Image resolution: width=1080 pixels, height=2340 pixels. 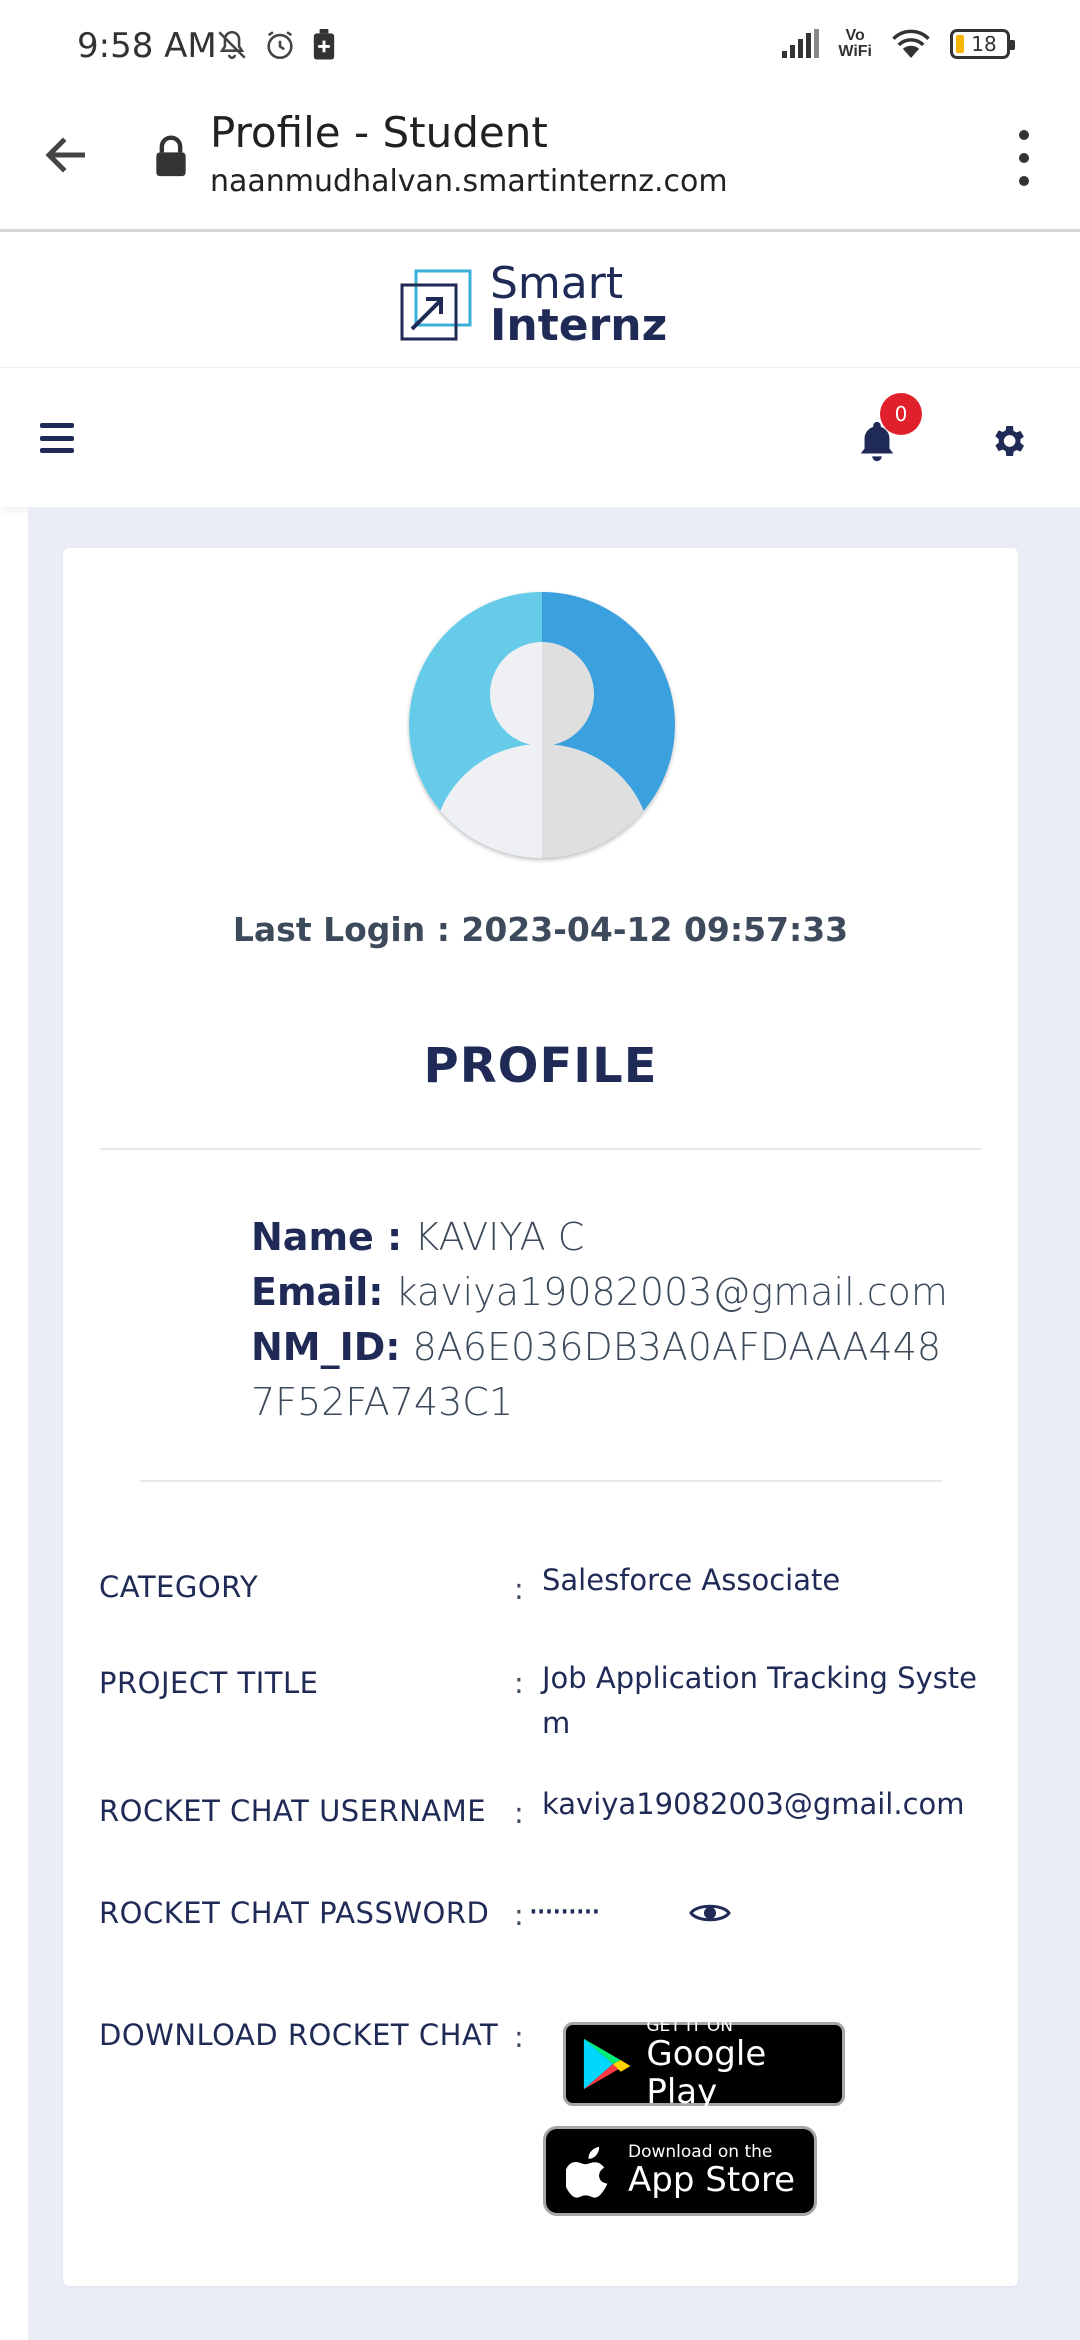 What do you see at coordinates (469, 181) in the screenshot?
I see `url-host: naanmudhalvan.smartinternz.com` at bounding box center [469, 181].